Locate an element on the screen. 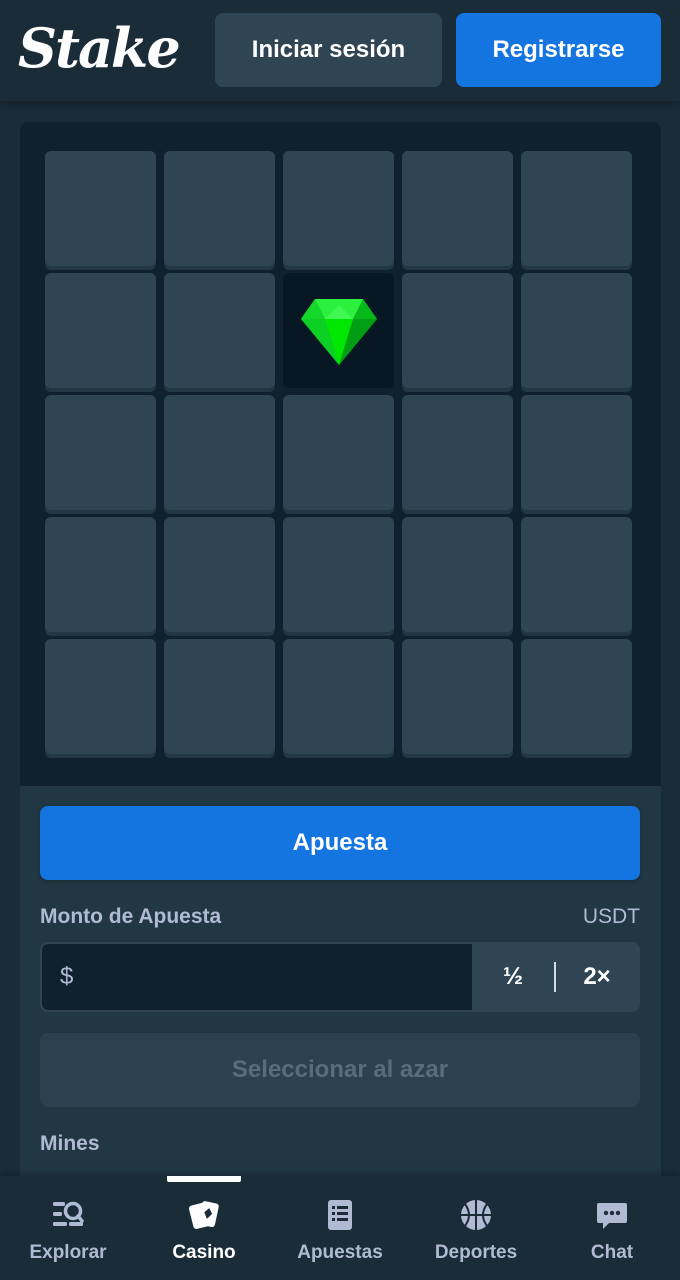 This screenshot has height=1280, width=680. mine-tile-revealed-gem is located at coordinates (338, 330).